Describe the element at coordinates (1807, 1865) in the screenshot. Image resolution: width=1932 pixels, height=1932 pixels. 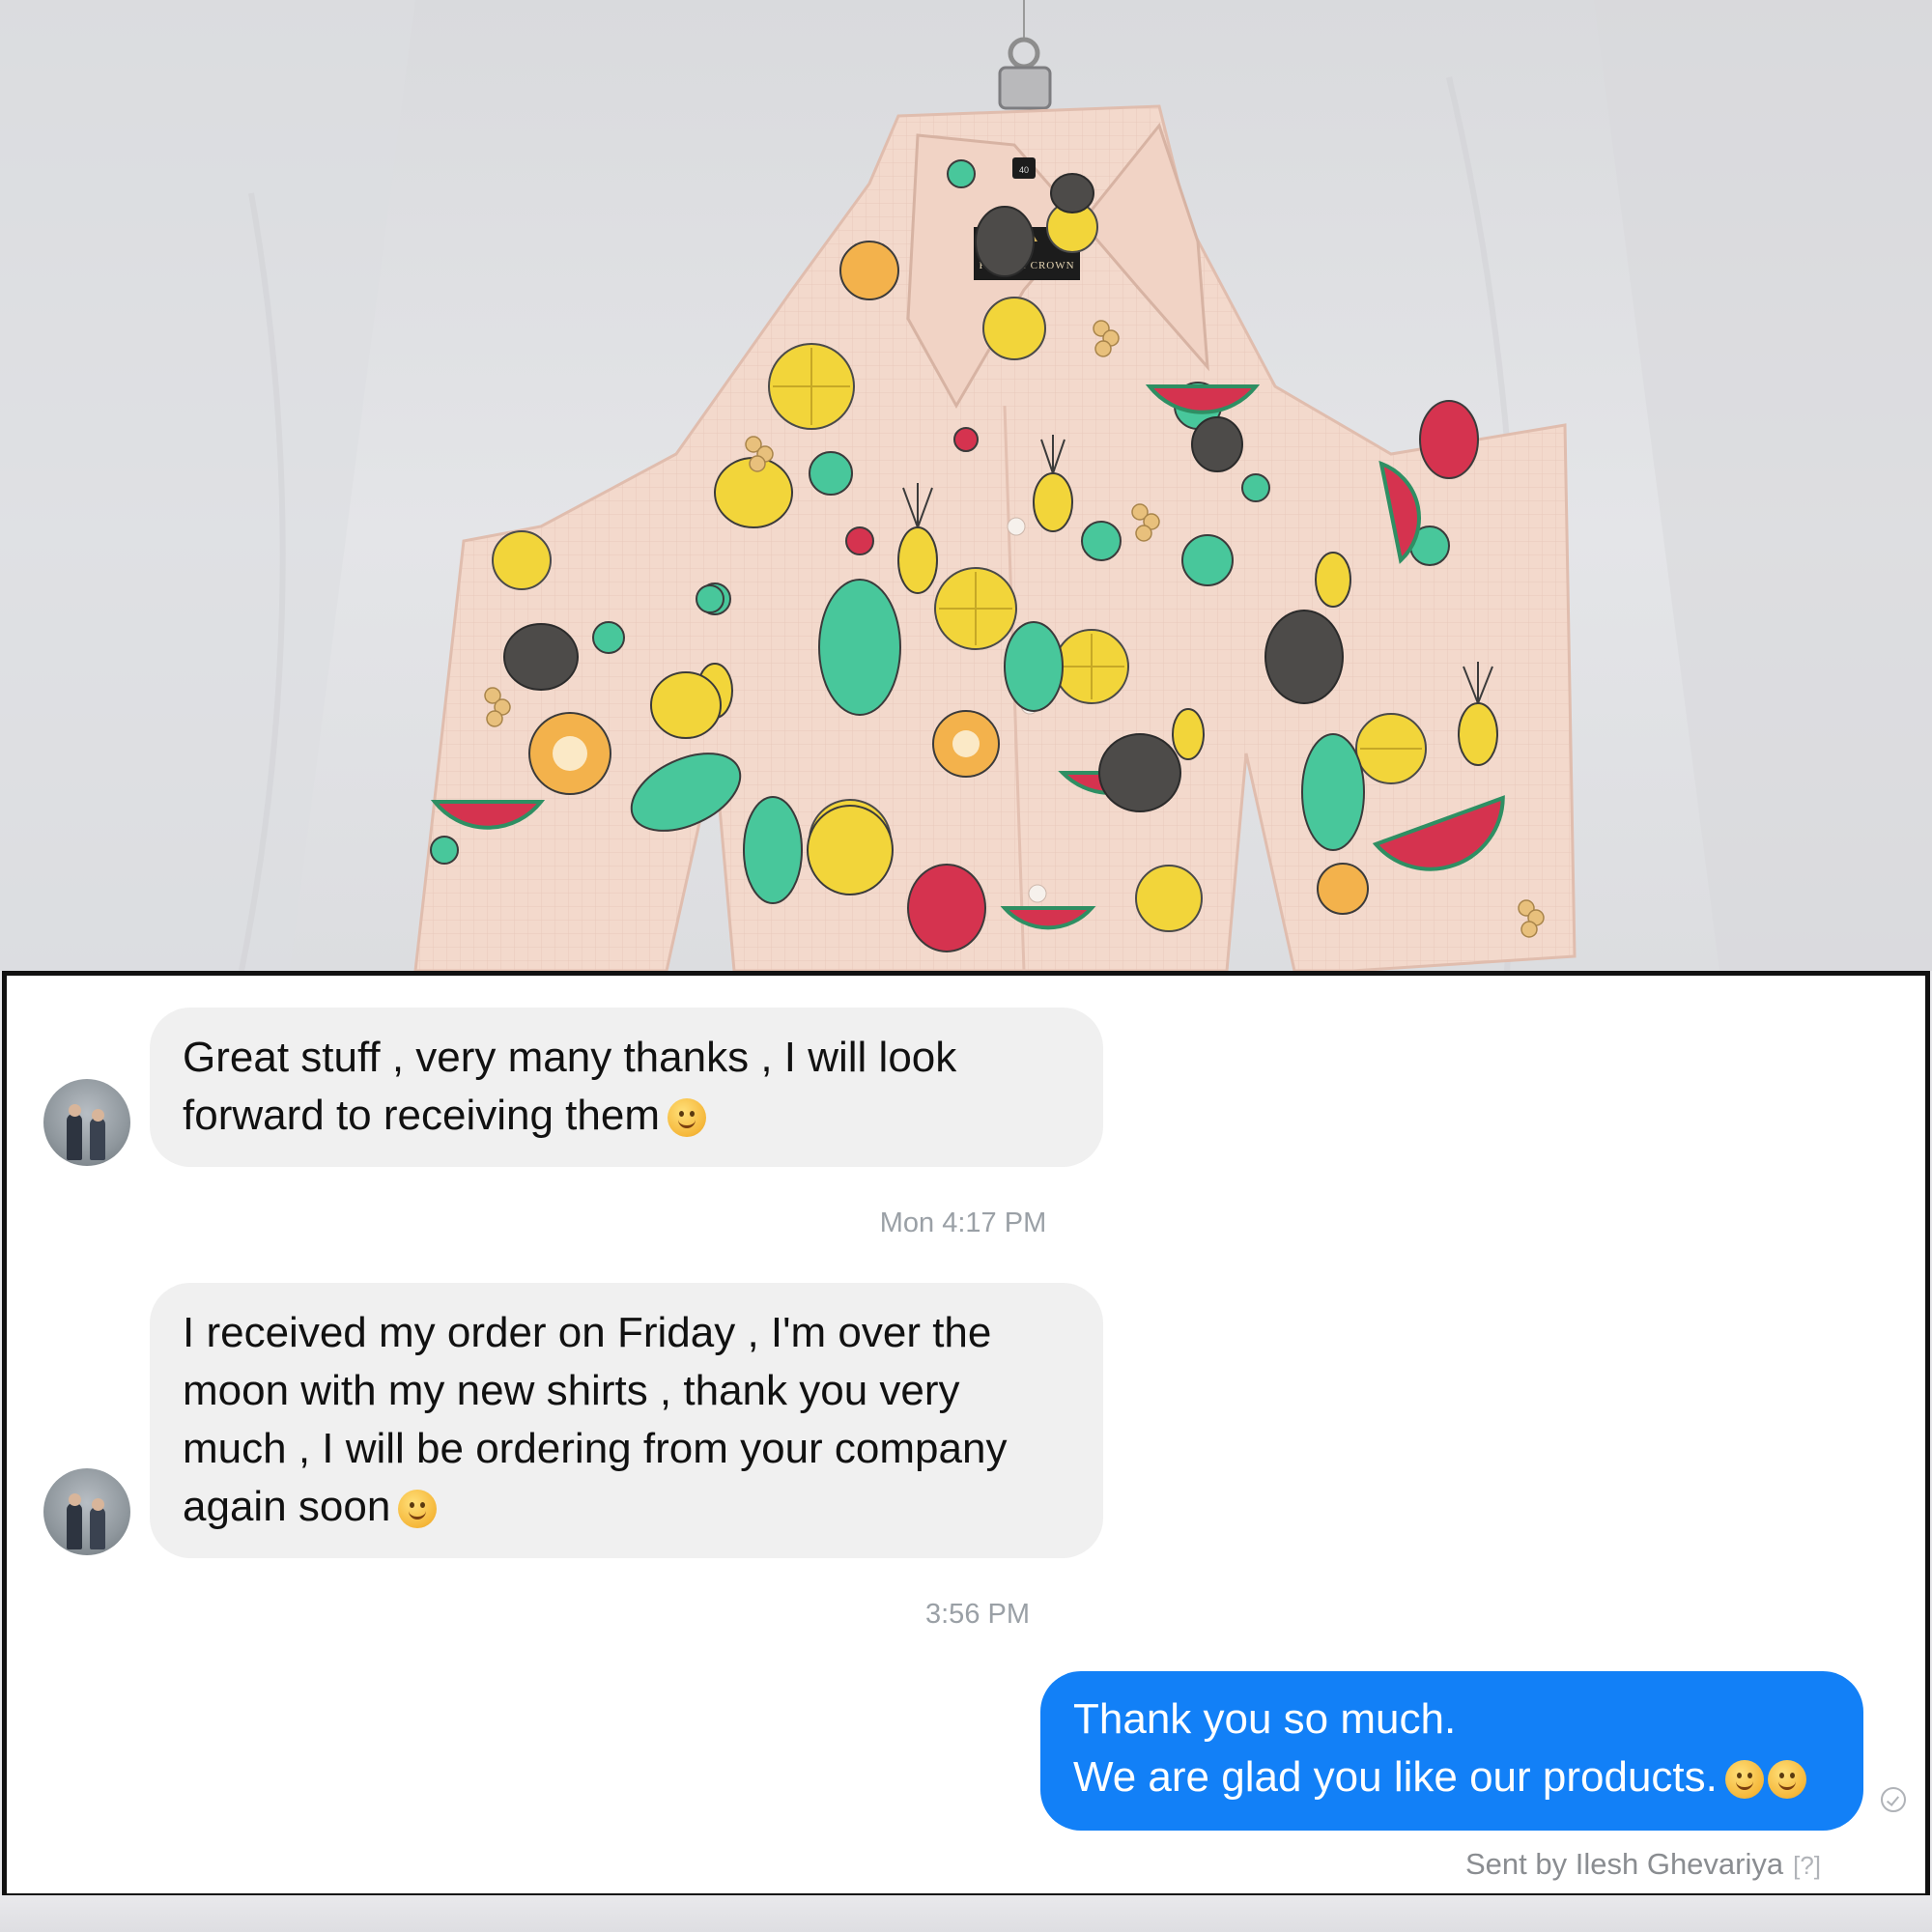
I see `sent-by-help-link: [?]` at that location.